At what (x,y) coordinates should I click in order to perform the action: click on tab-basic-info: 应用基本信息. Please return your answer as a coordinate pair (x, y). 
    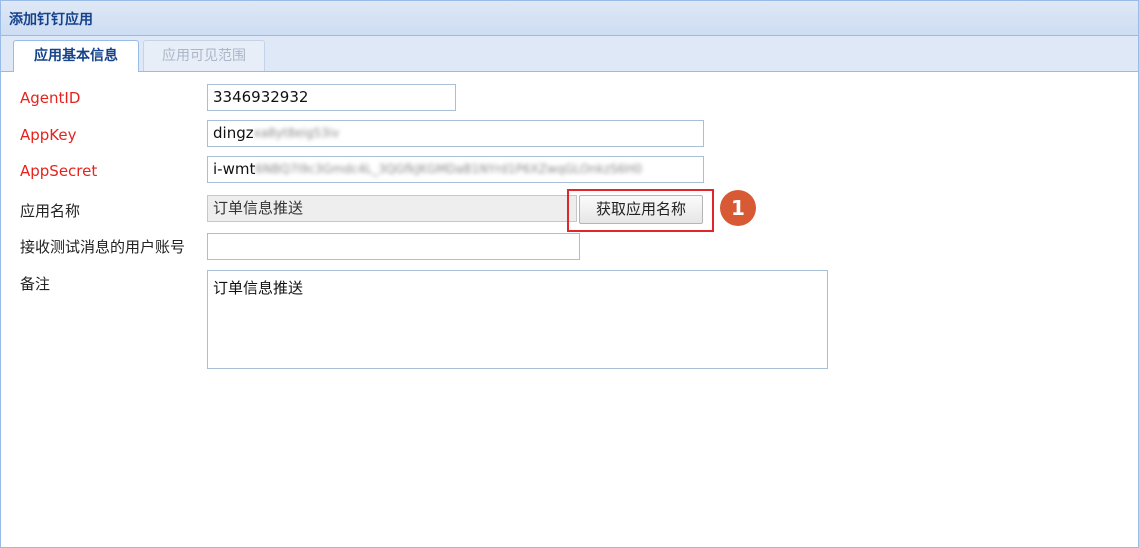
    Looking at the image, I should click on (76, 56).